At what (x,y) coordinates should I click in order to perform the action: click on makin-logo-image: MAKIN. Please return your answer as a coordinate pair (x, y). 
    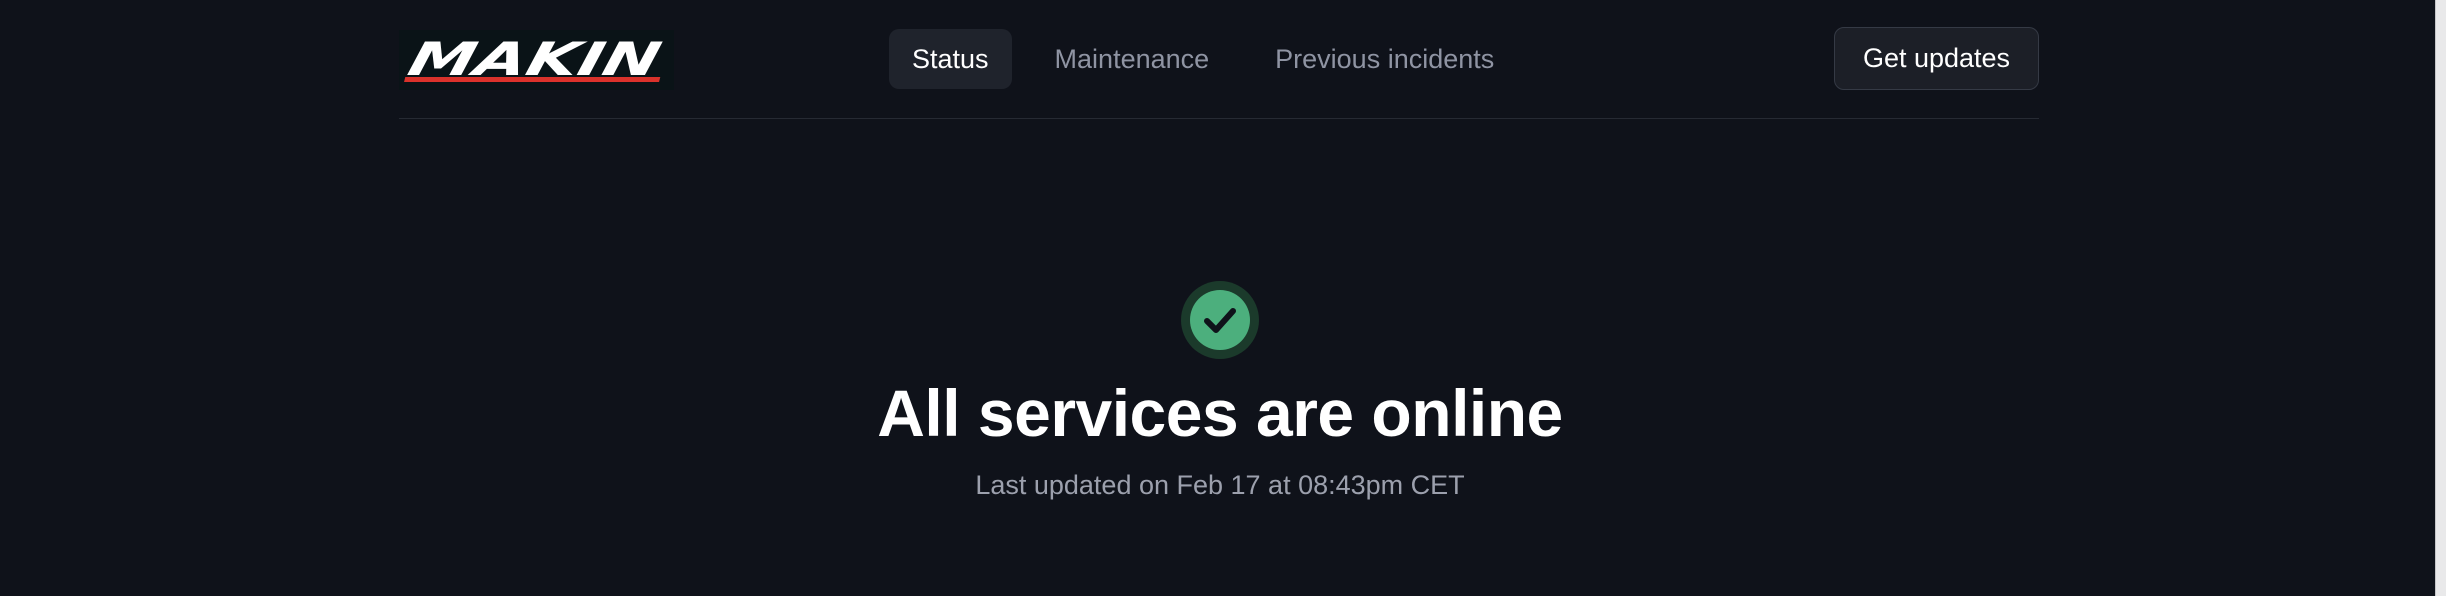
    Looking at the image, I should click on (534, 60).